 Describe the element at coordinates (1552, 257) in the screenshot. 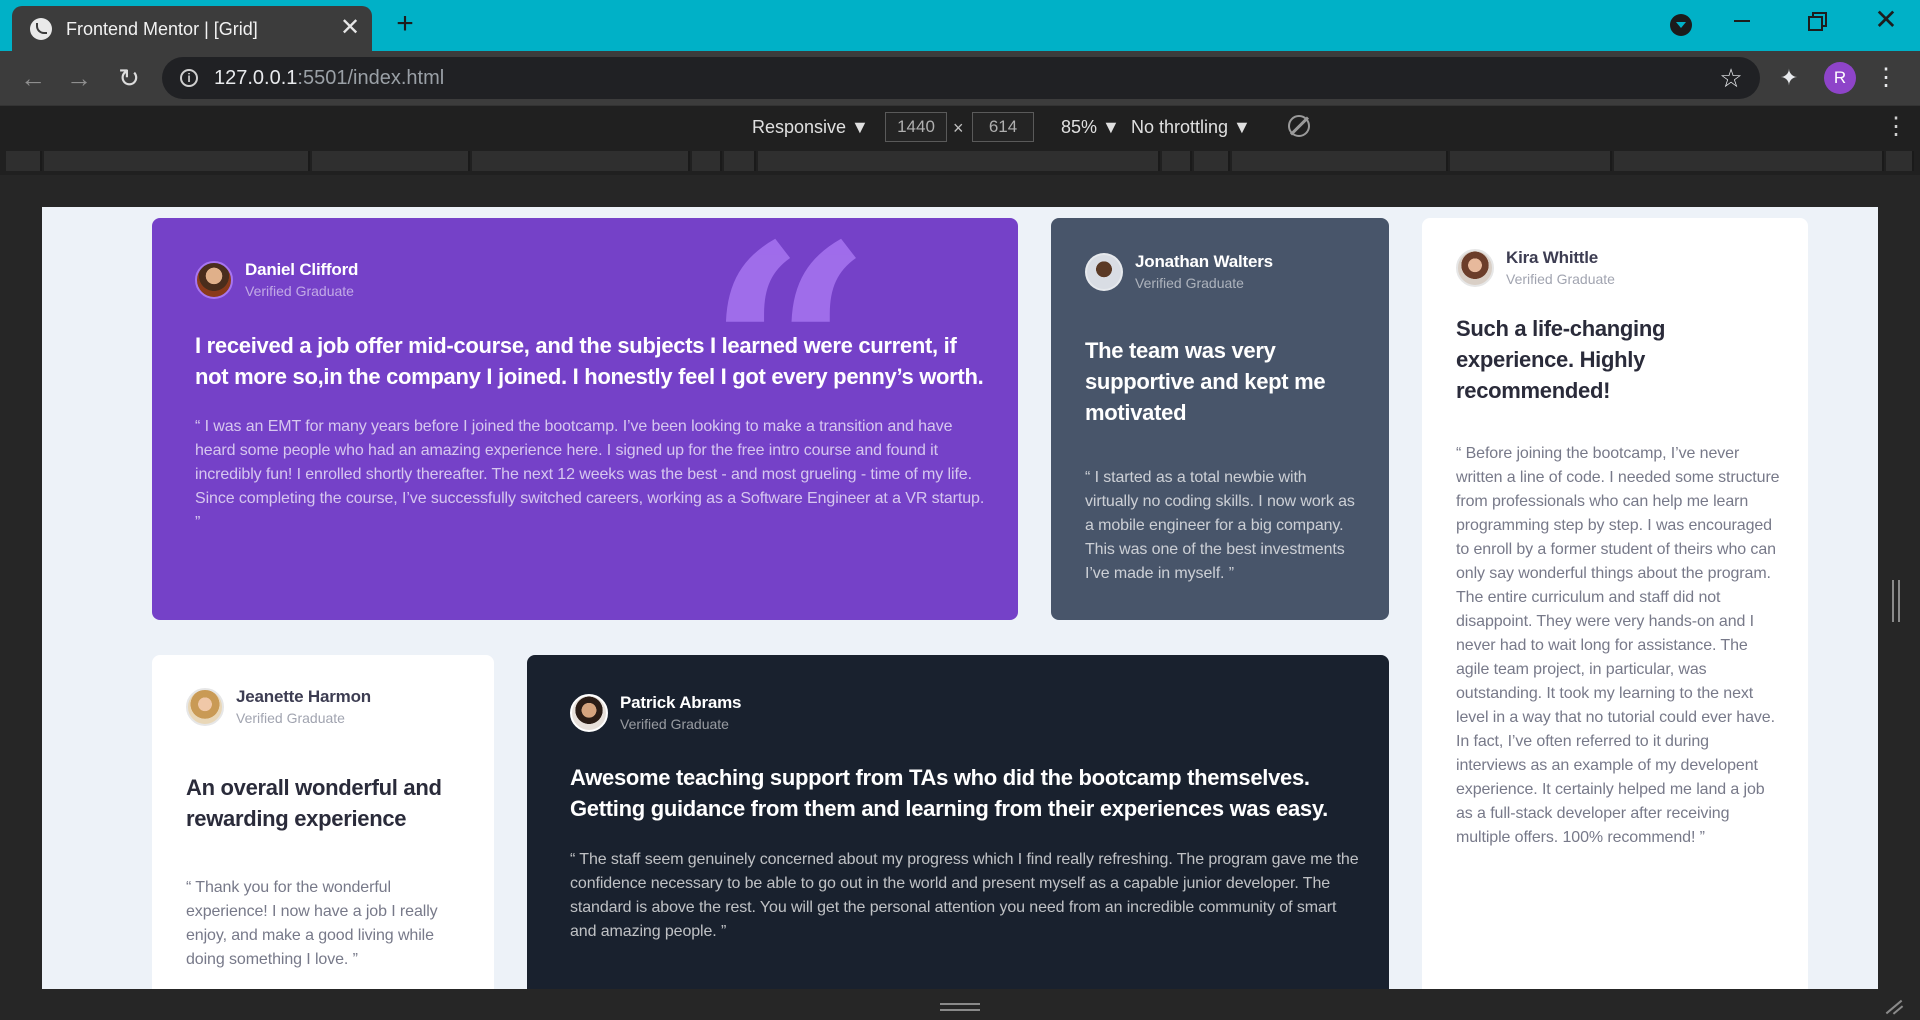

I see `person-name: Kira Whittle` at that location.